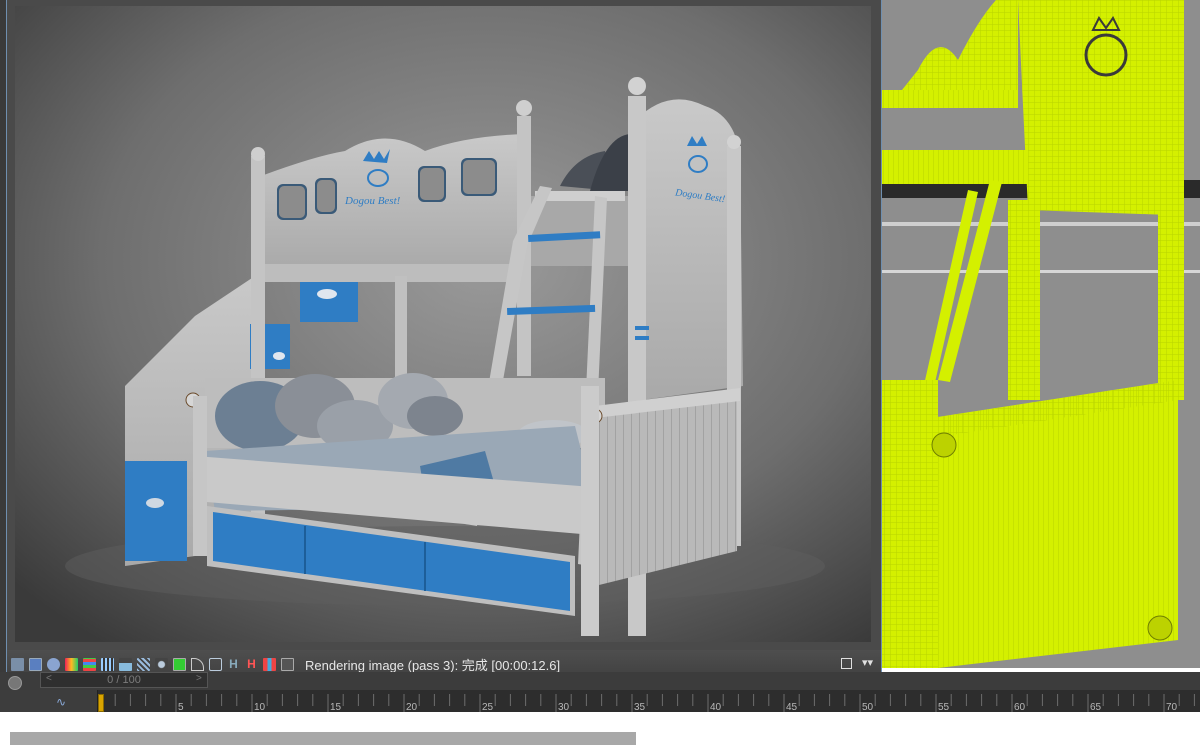 The height and width of the screenshot is (745, 1200). I want to click on status-right-controls: ▾▾, so click(856, 663).